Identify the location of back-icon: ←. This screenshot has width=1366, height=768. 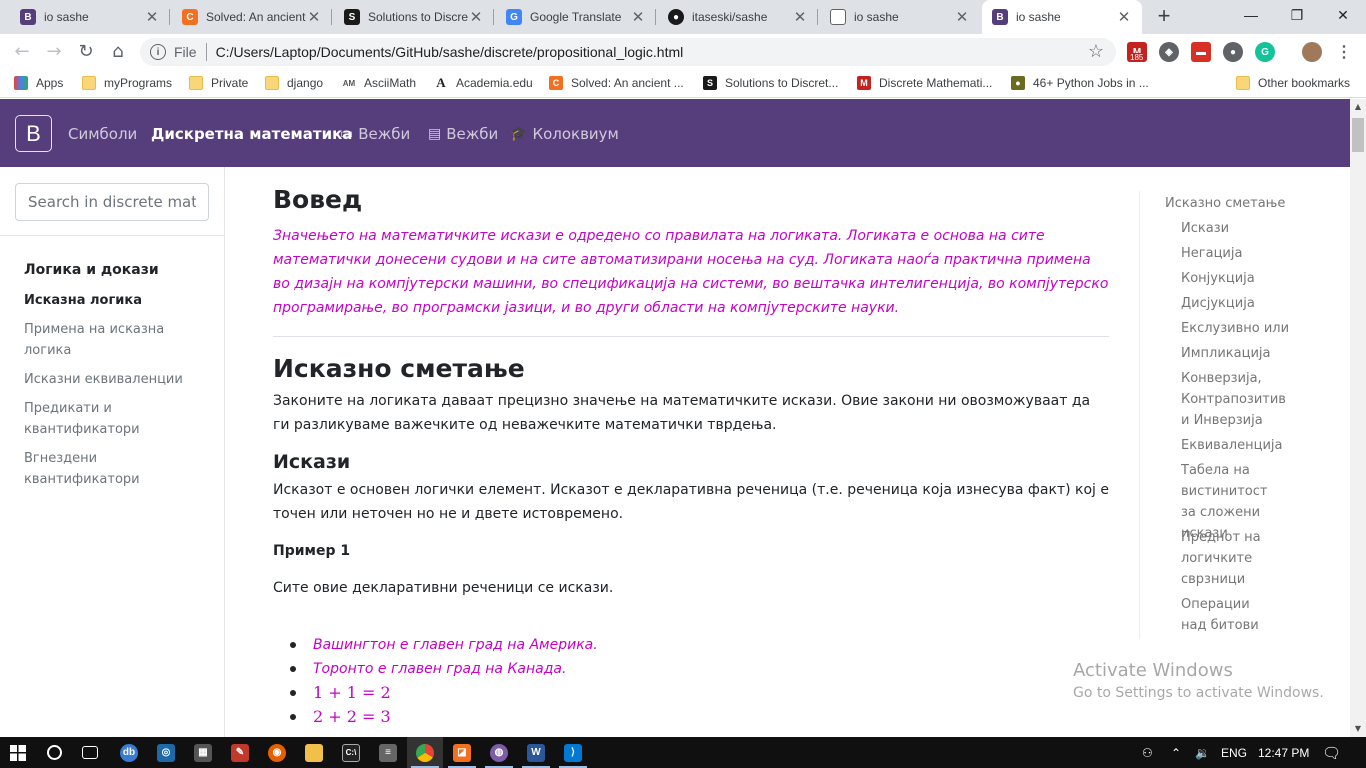
(22, 52).